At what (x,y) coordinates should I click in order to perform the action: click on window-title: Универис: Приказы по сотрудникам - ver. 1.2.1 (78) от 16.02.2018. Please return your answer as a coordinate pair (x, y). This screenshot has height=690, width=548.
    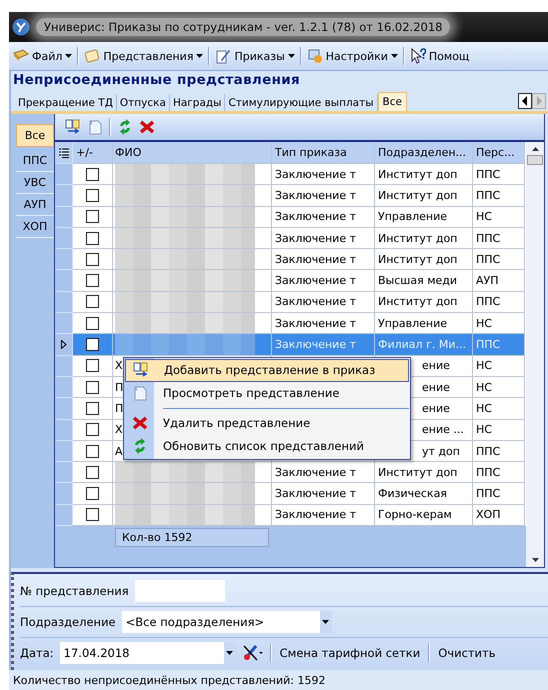
    Looking at the image, I should click on (243, 27).